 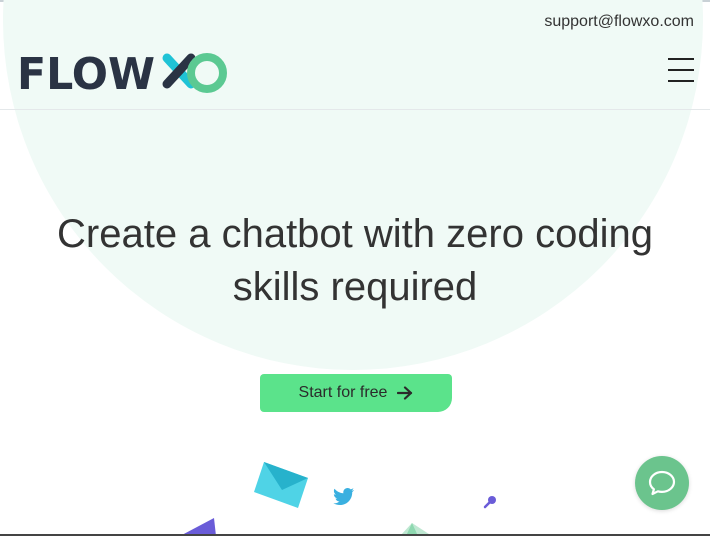 I want to click on logo-xo-mark, so click(x=194, y=73).